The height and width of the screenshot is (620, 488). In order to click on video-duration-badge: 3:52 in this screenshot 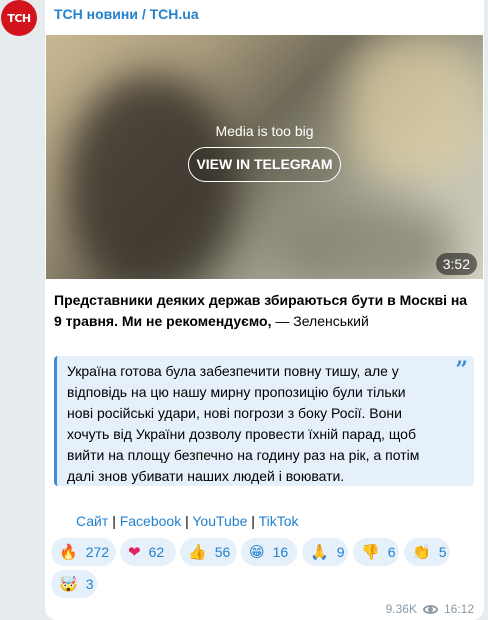, I will do `click(456, 264)`.